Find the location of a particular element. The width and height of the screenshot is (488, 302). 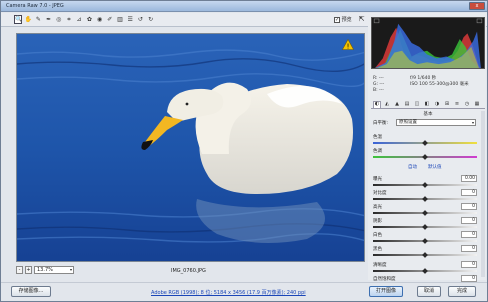

window-title: Camera Raw 7.0 - JPEG is located at coordinates (35, 6).